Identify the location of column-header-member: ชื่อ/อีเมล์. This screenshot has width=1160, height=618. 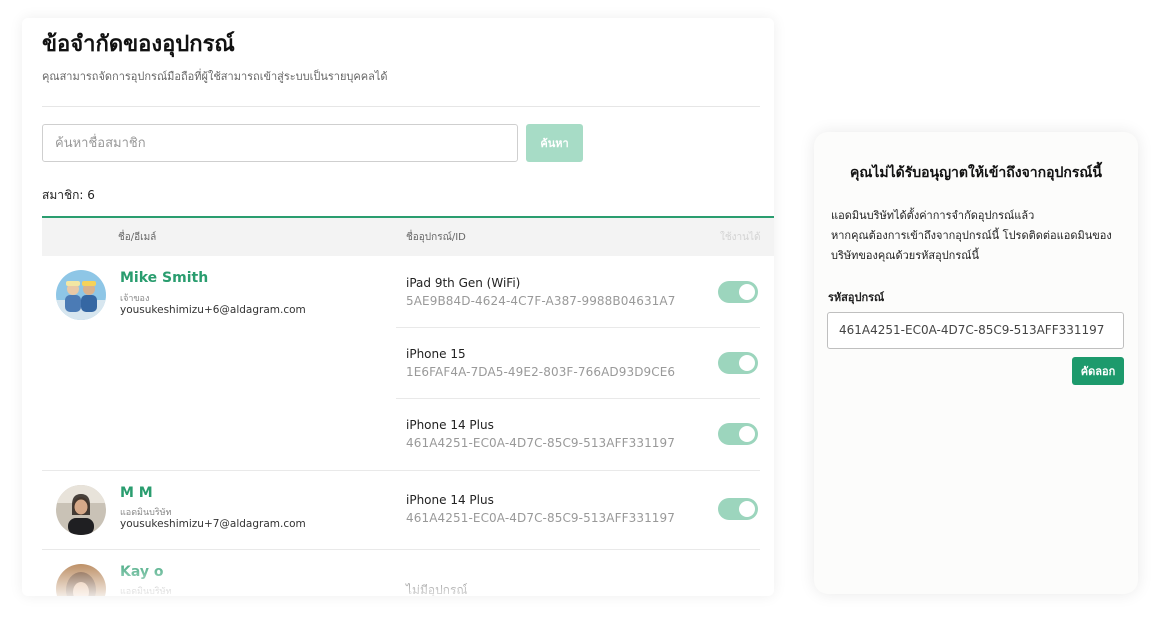
(137, 237).